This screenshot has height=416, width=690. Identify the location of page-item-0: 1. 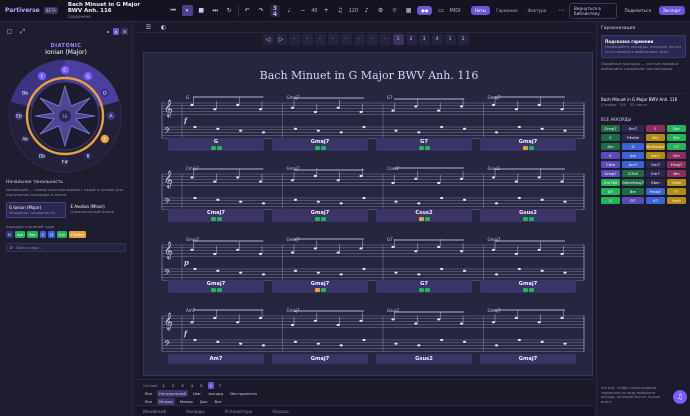
(450, 39).